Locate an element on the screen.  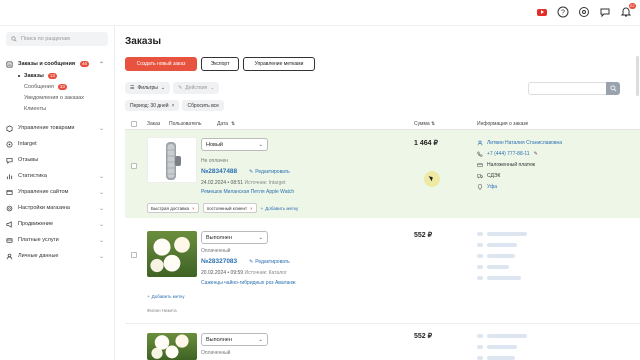
customer-name-row: Литвин Наталия Станиславовна is located at coordinates (519, 142).